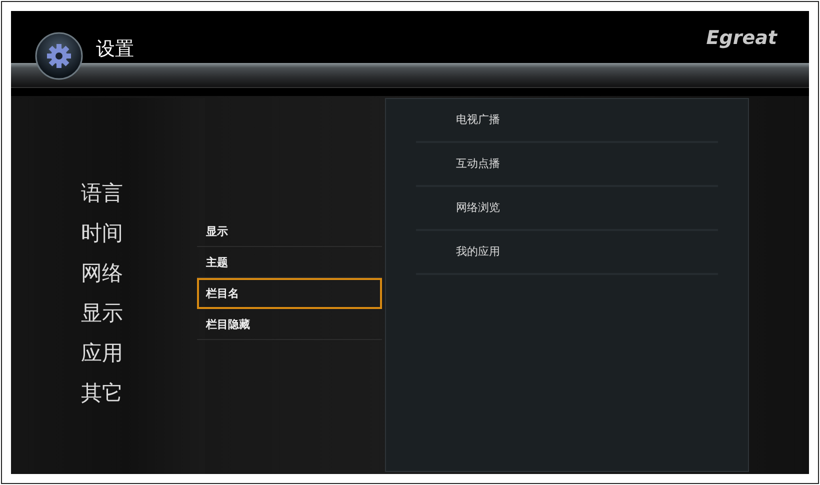 This screenshot has height=485, width=820. I want to click on category-item: 应用, so click(102, 353).